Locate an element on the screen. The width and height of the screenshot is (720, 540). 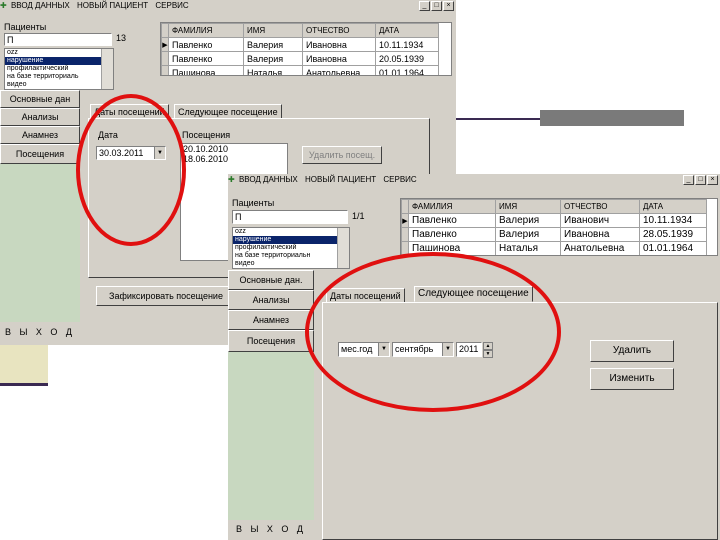
list-item: 20.10.2010 is located at coordinates (234, 149).